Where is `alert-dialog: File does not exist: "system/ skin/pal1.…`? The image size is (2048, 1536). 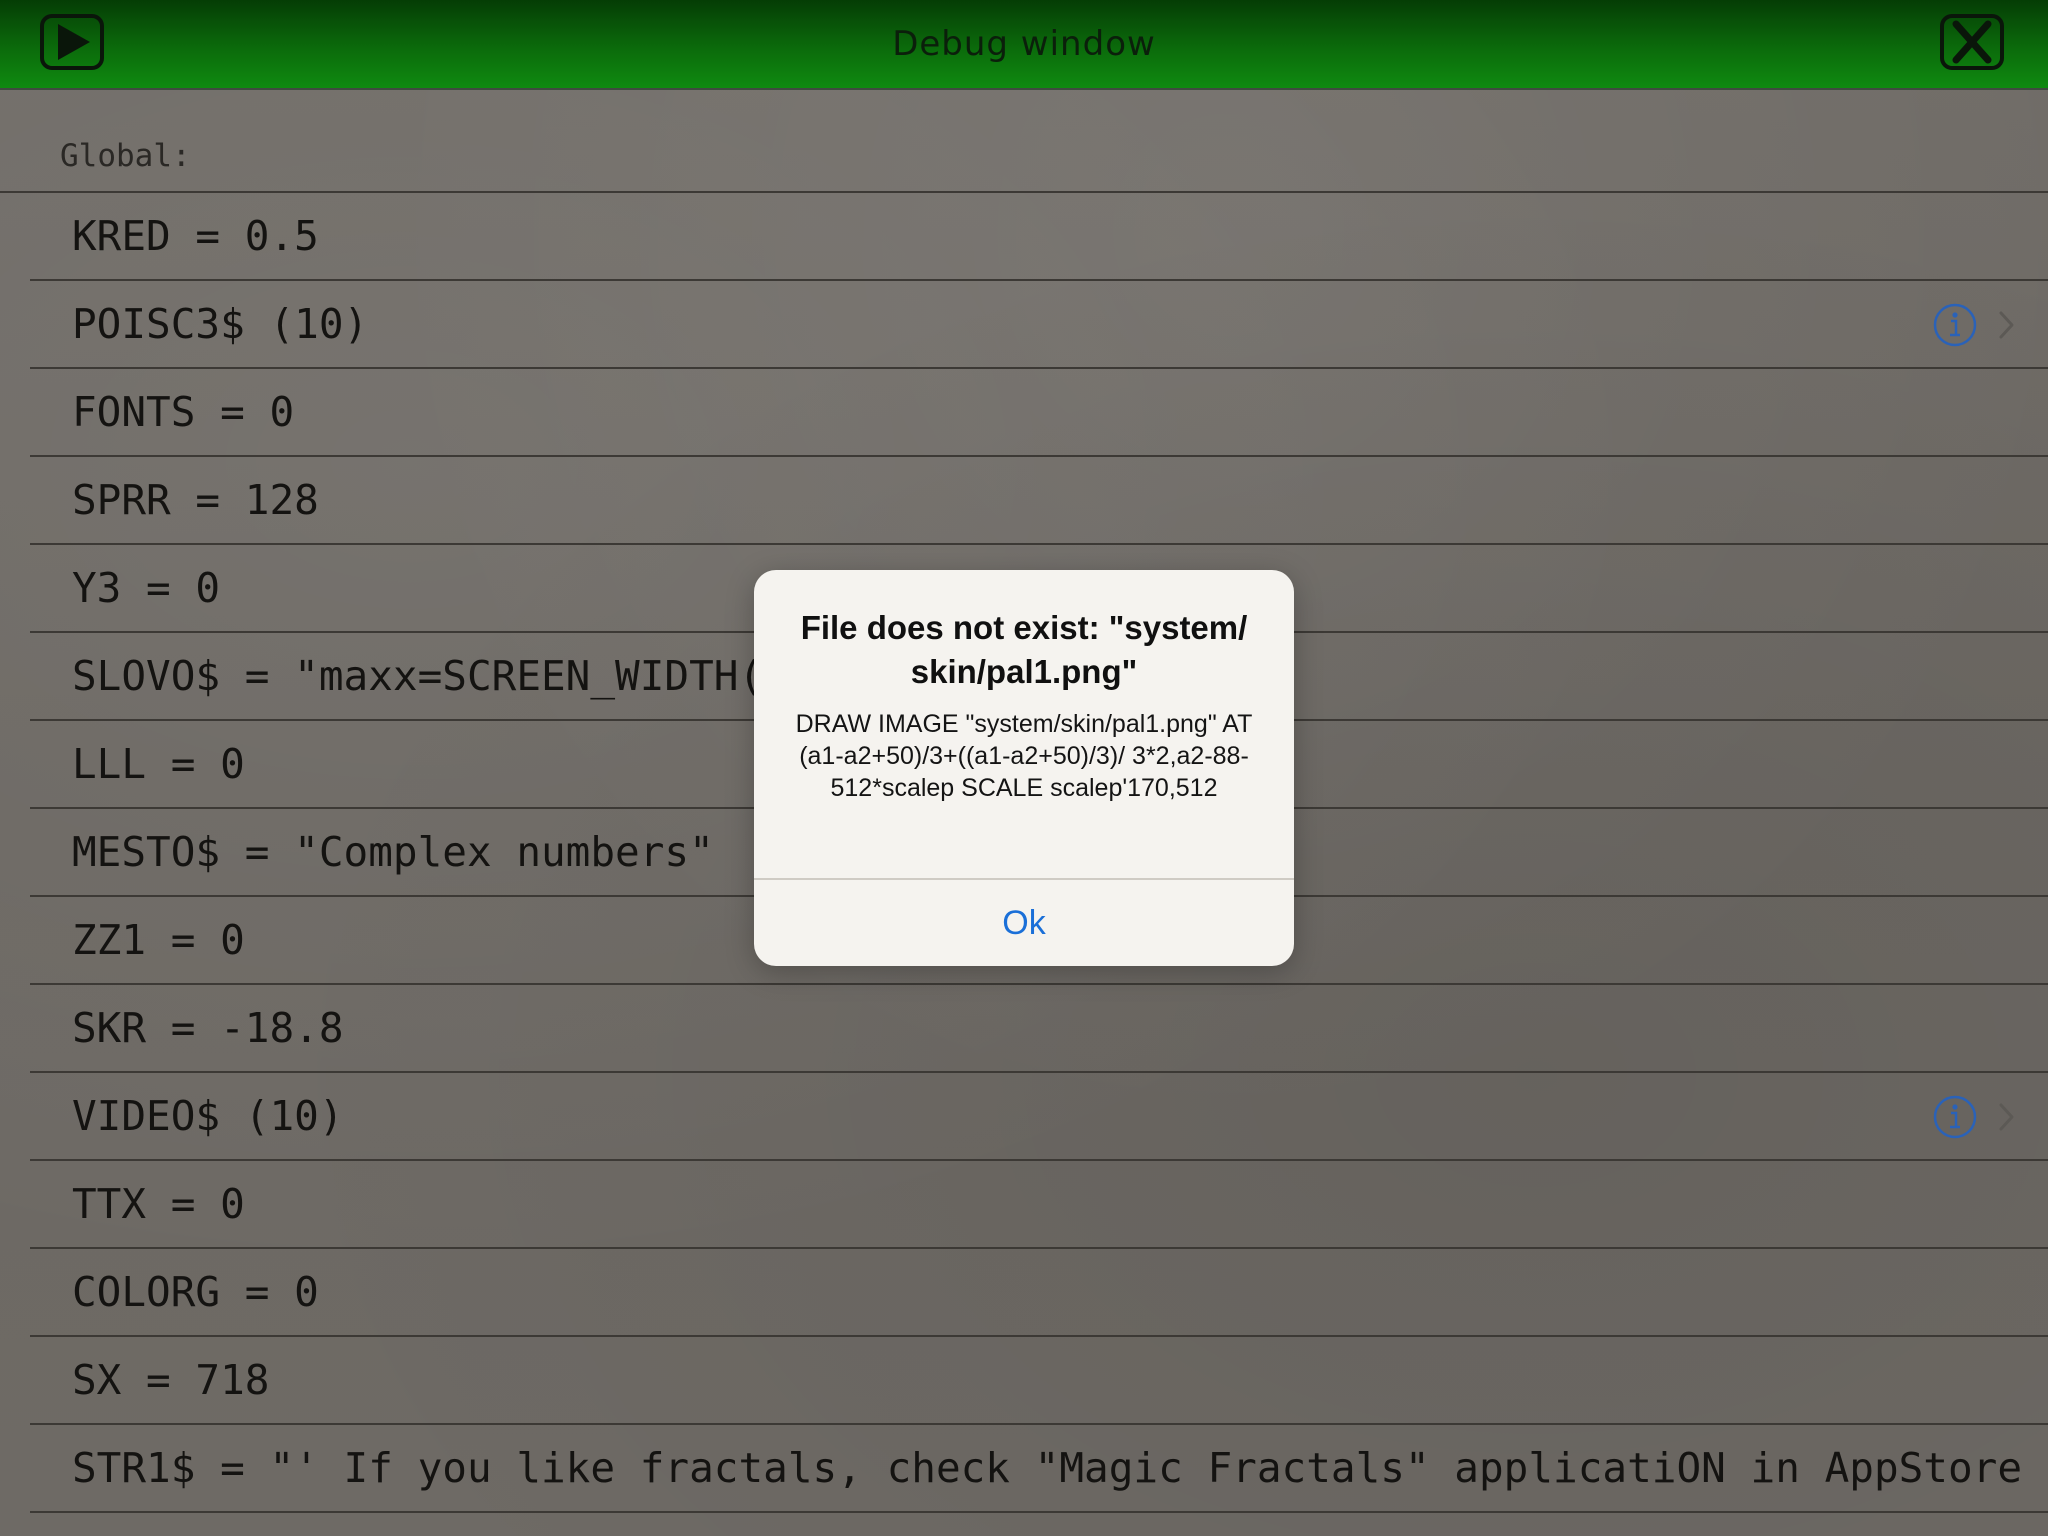
alert-dialog: File does not exist: "system/ skin/pal1.… is located at coordinates (1024, 768).